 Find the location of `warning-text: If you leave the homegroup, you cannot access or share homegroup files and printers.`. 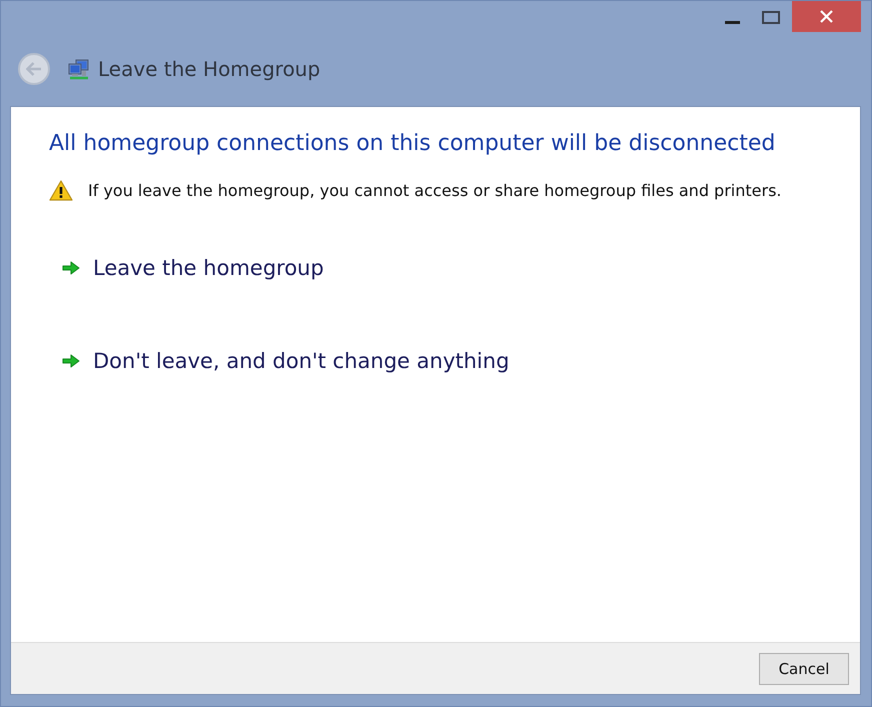

warning-text: If you leave the homegroup, you cannot access or share homegroup files and printers. is located at coordinates (435, 190).